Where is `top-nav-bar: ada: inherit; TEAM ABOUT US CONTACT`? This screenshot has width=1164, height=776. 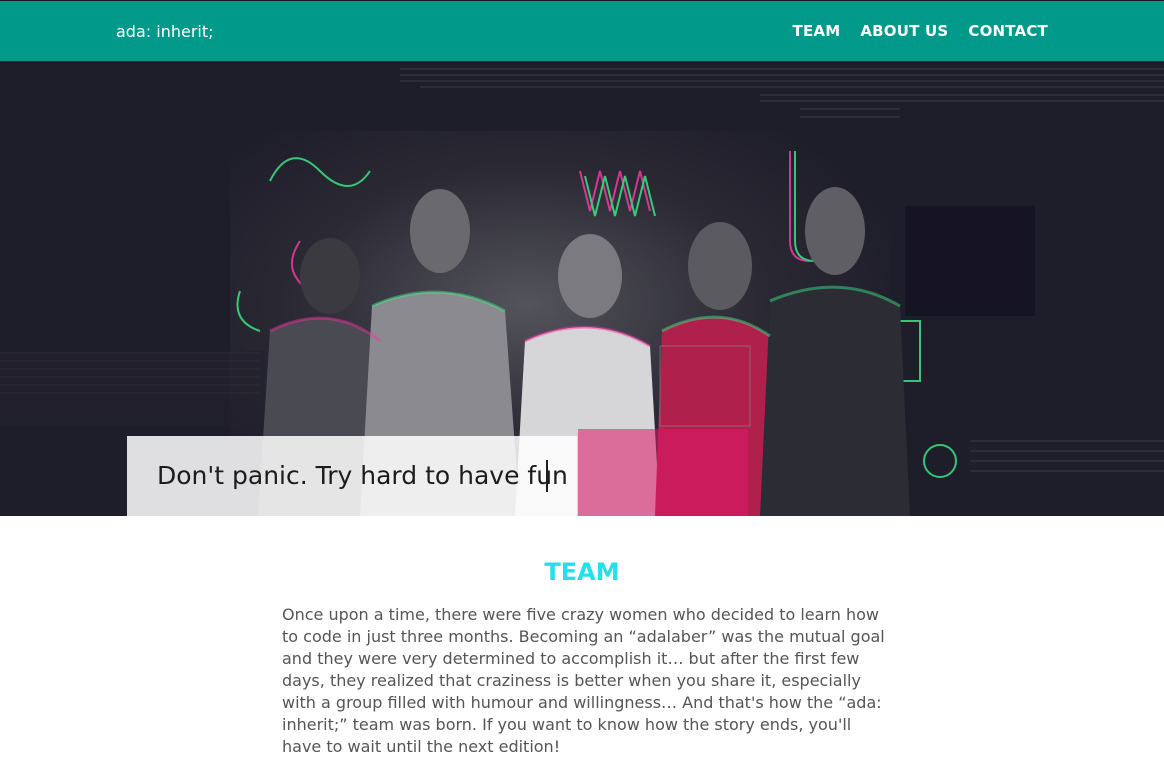 top-nav-bar: ada: inherit; TEAM ABOUT US CONTACT is located at coordinates (582, 30).